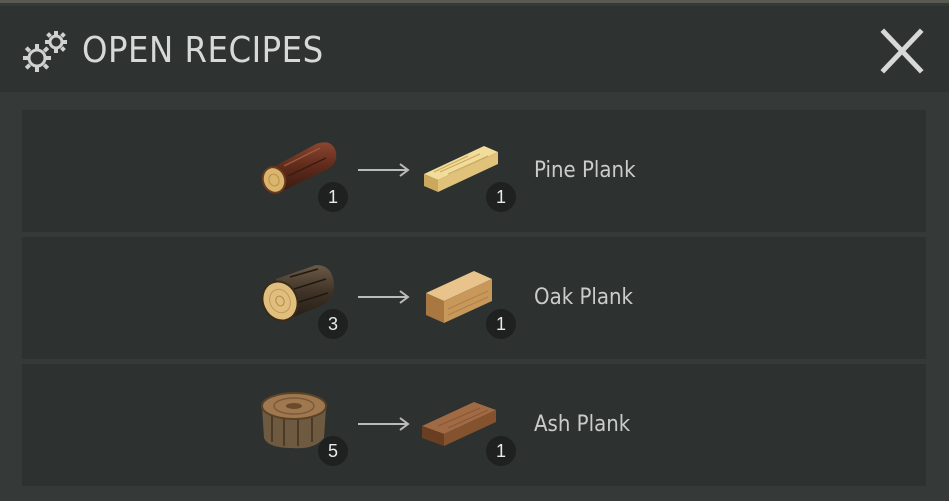  I want to click on gears-icon, so click(45, 51).